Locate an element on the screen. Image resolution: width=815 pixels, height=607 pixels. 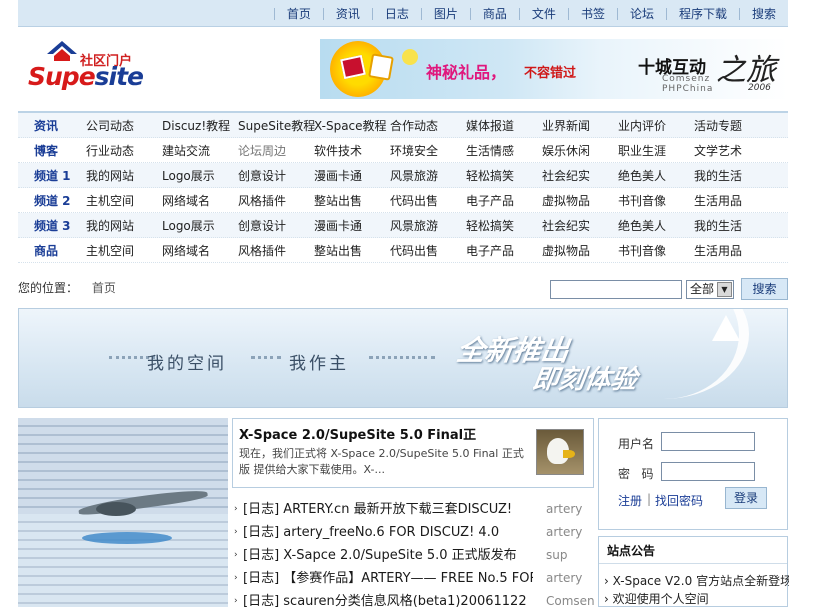
category-link: 文学艺术 is located at coordinates (732, 150).